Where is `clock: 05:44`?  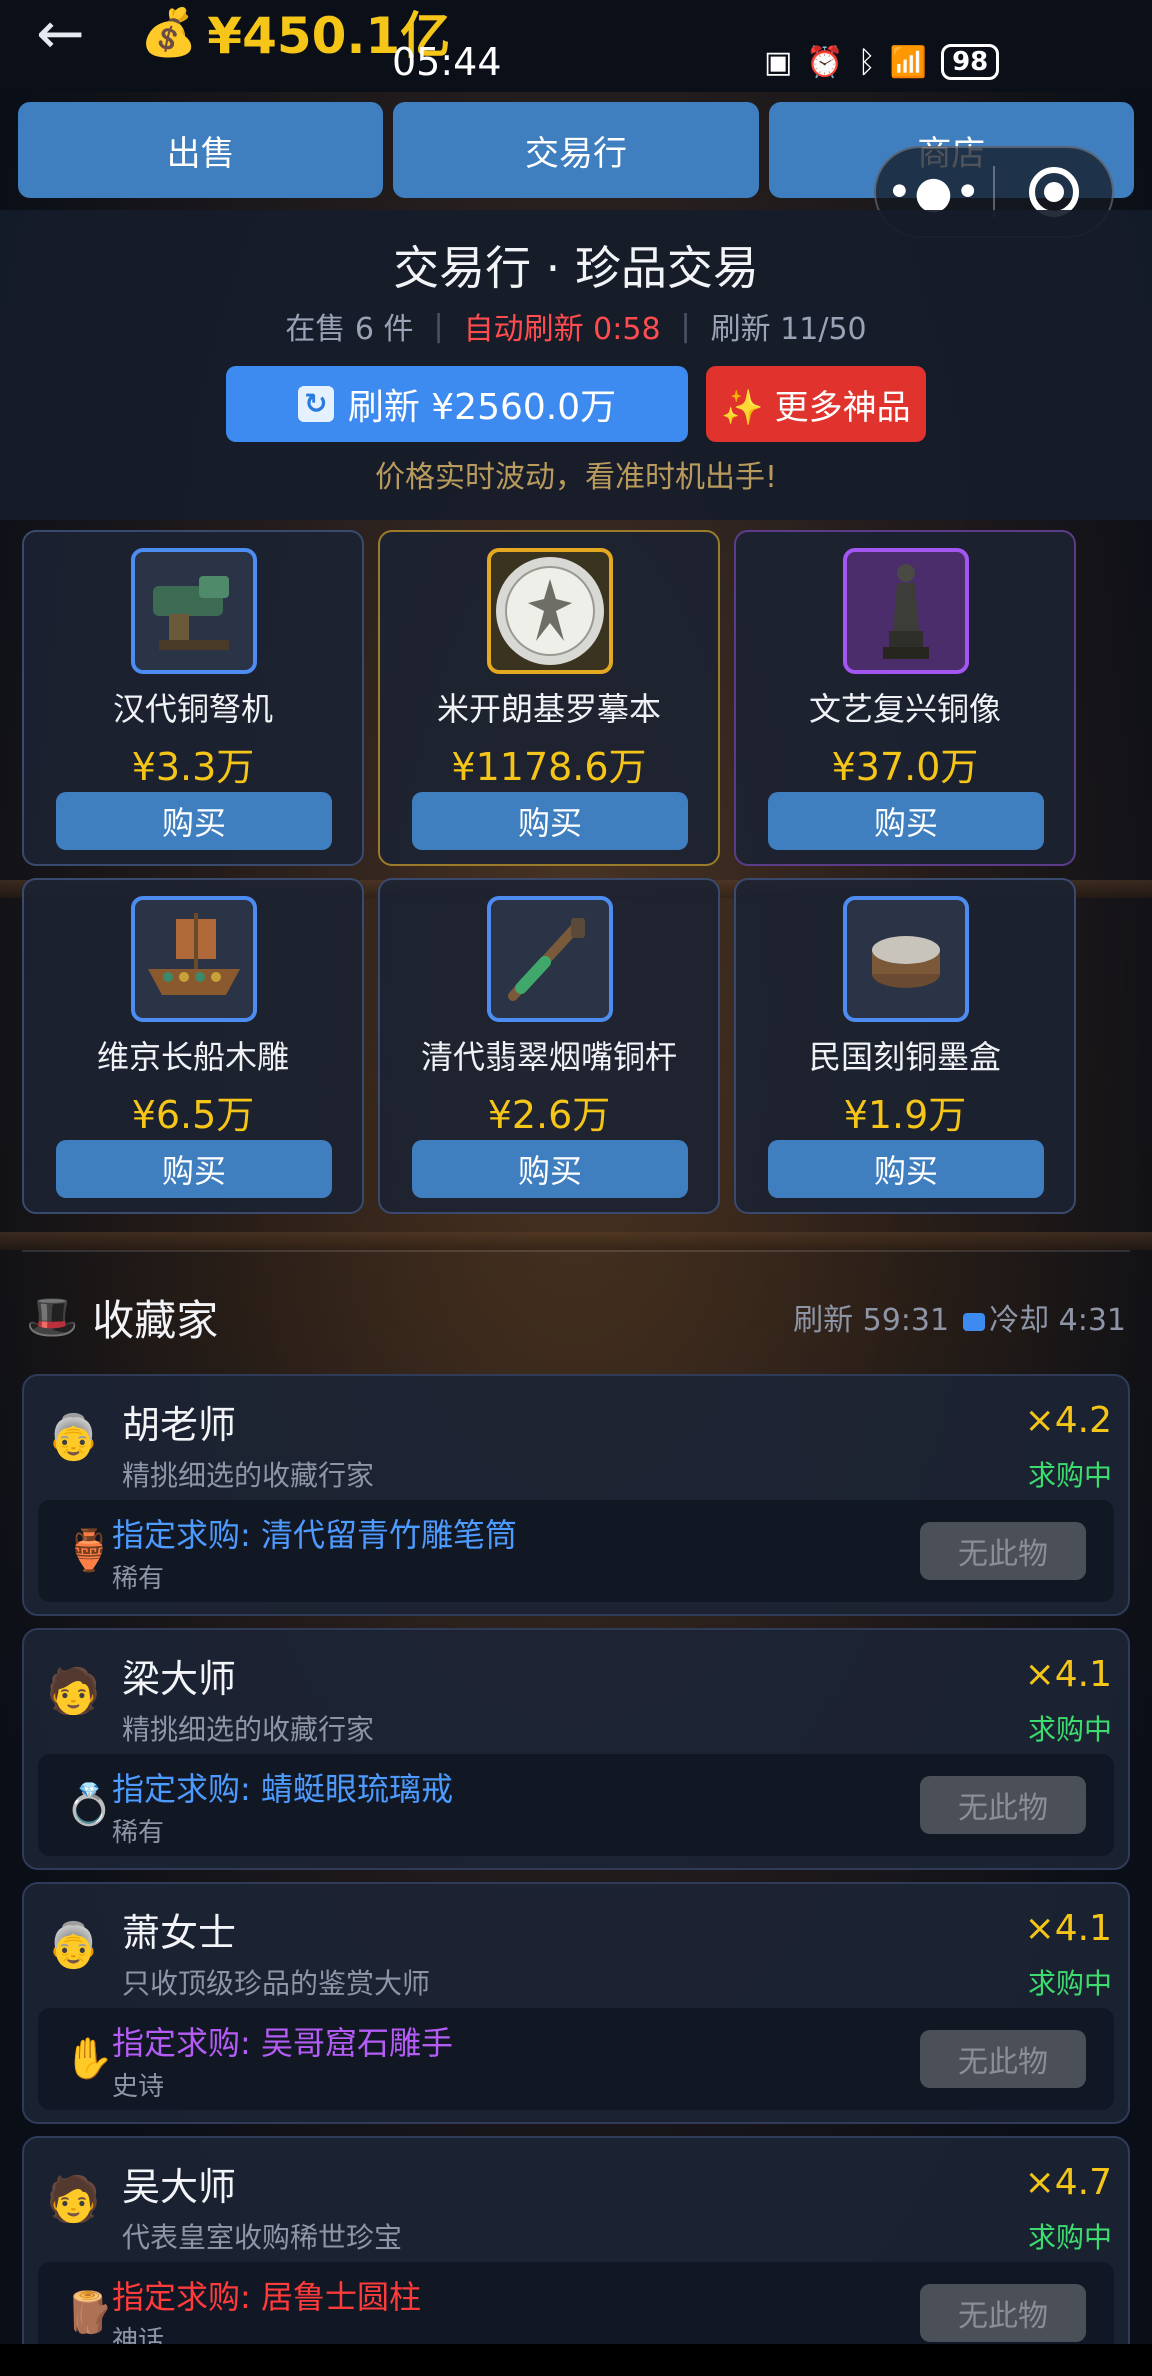
clock: 05:44 is located at coordinates (447, 62).